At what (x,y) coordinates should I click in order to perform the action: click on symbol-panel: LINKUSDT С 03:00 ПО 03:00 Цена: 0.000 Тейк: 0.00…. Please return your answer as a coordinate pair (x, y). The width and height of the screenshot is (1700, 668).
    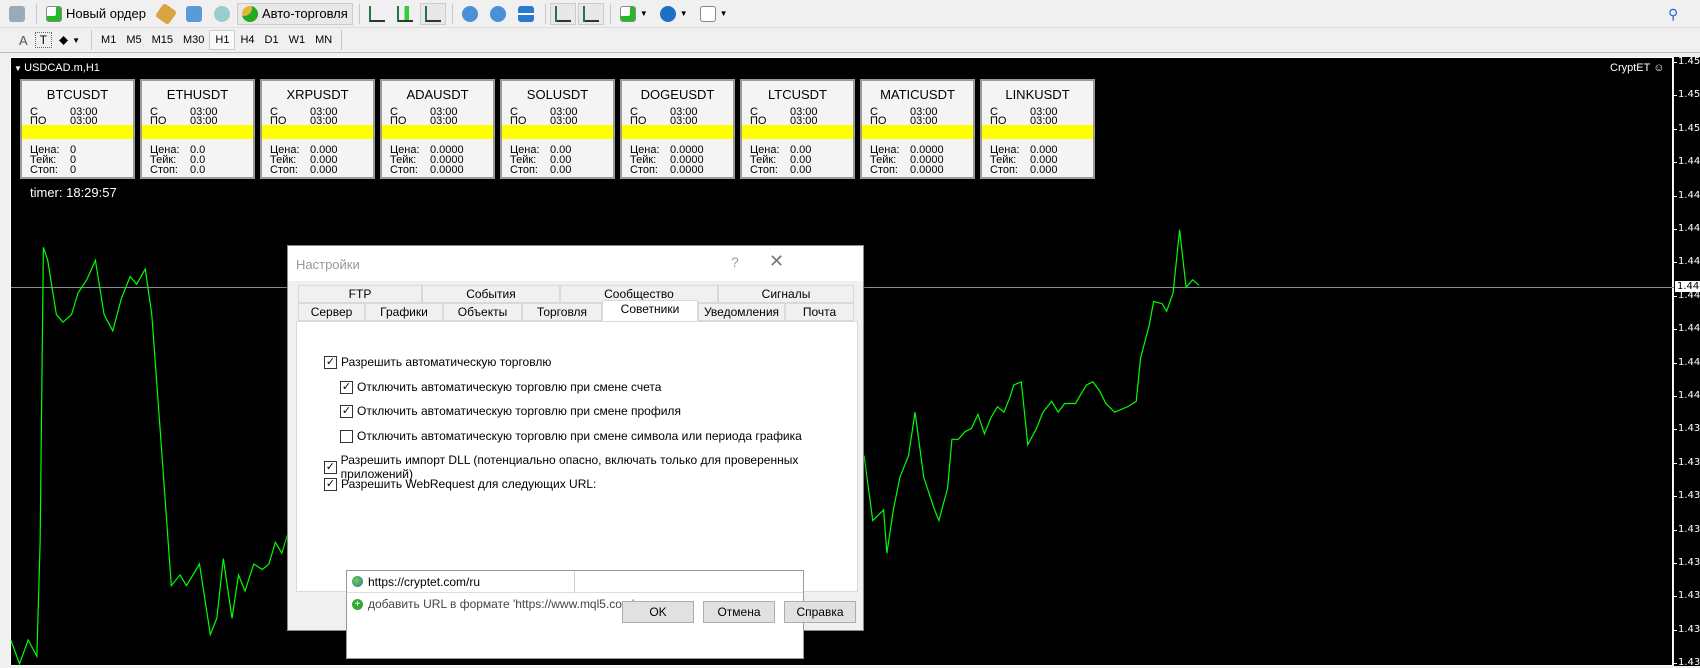
    Looking at the image, I should click on (1037, 129).